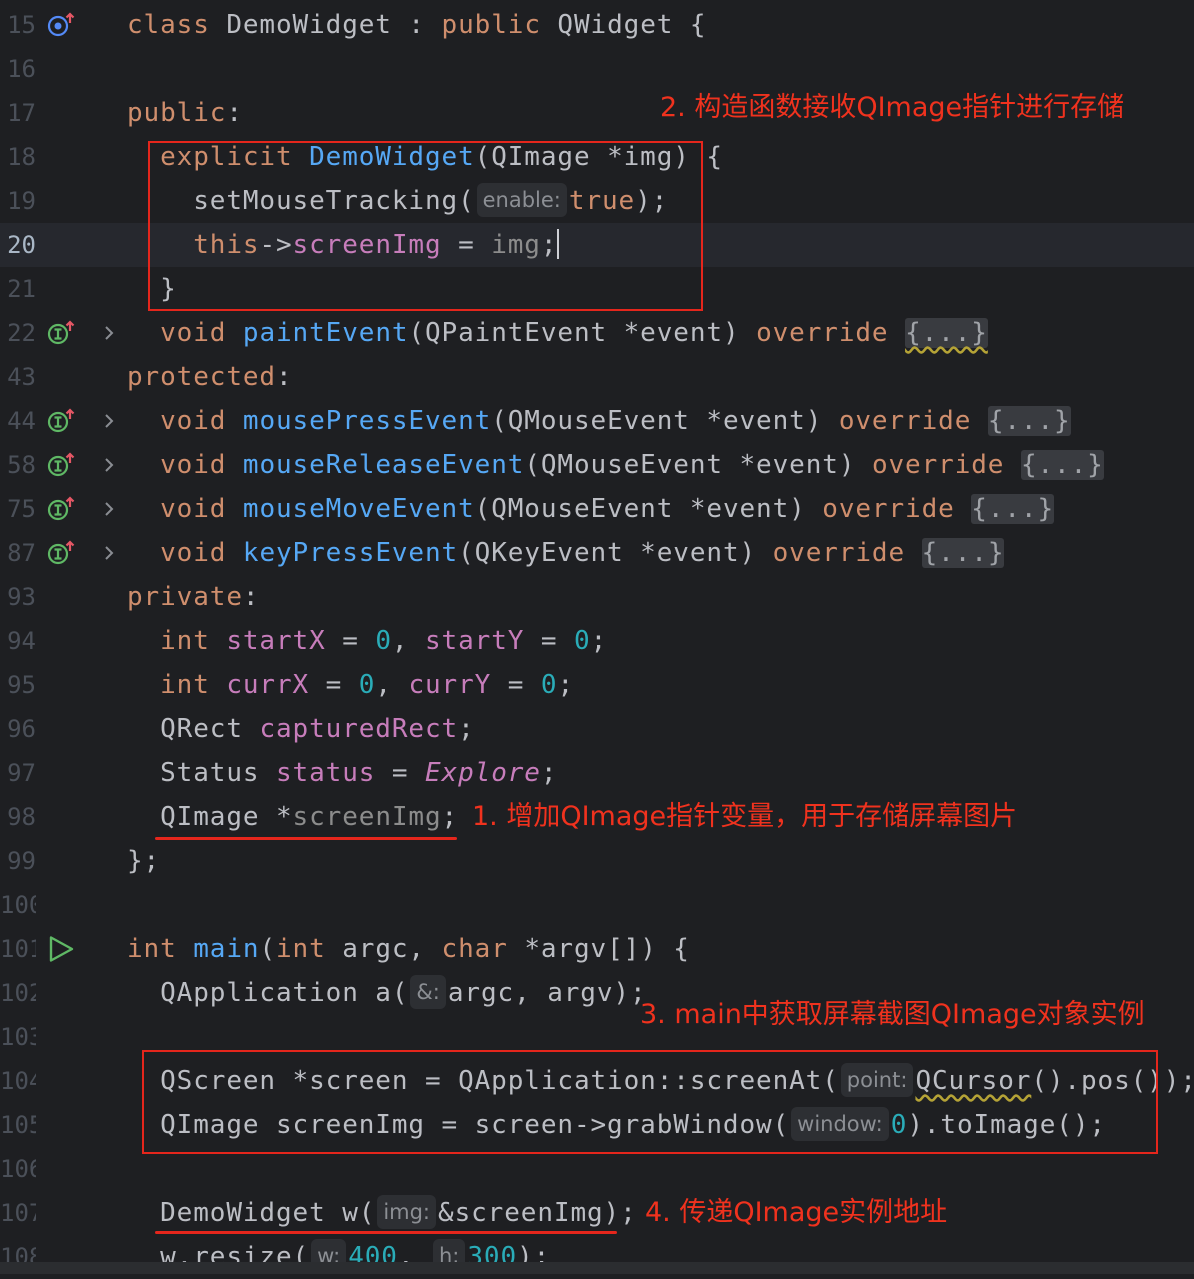 The height and width of the screenshot is (1279, 1194). I want to click on code-token: int, so click(309, 949).